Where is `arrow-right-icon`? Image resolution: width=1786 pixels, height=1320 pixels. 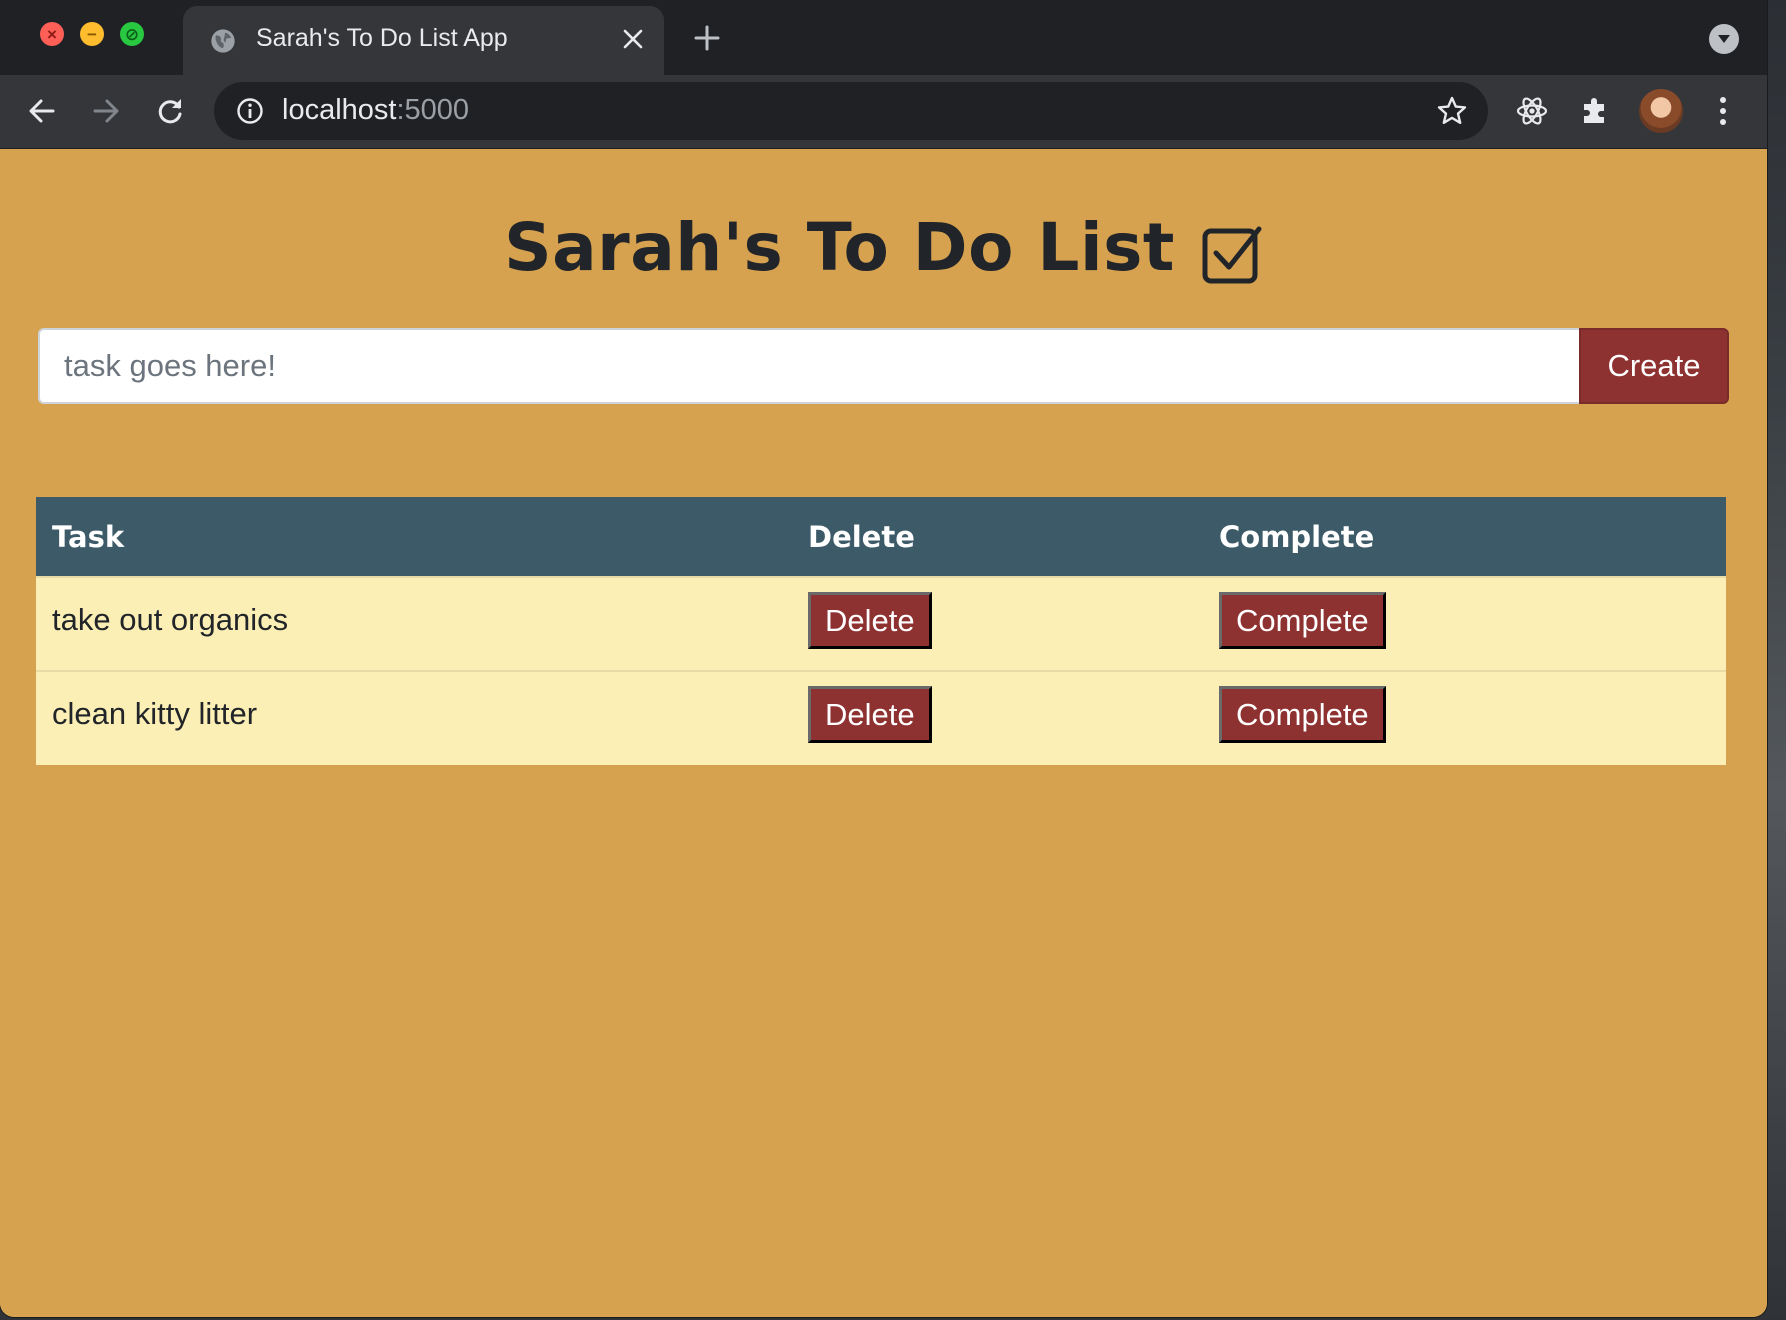
arrow-right-icon is located at coordinates (106, 111).